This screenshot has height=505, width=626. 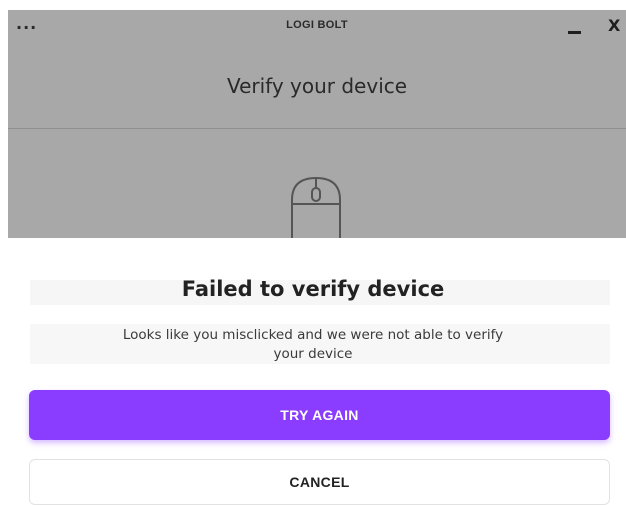 What do you see at coordinates (313, 5) in the screenshot?
I see `top-strip` at bounding box center [313, 5].